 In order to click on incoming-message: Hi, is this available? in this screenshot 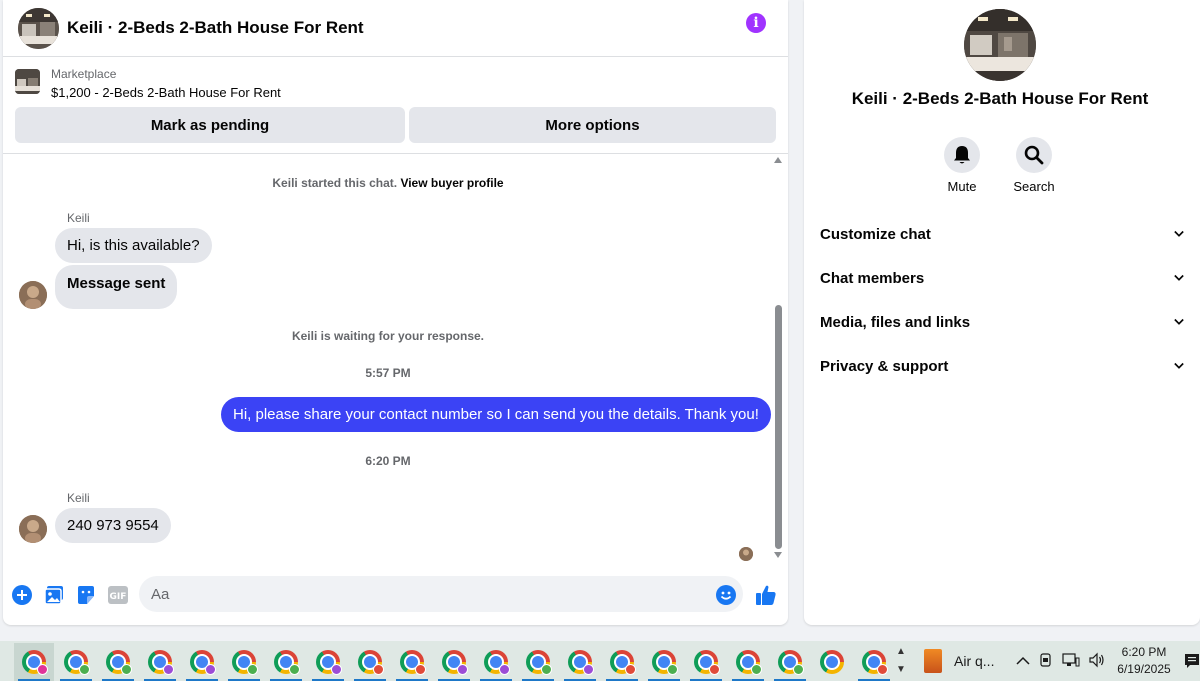, I will do `click(133, 245)`.